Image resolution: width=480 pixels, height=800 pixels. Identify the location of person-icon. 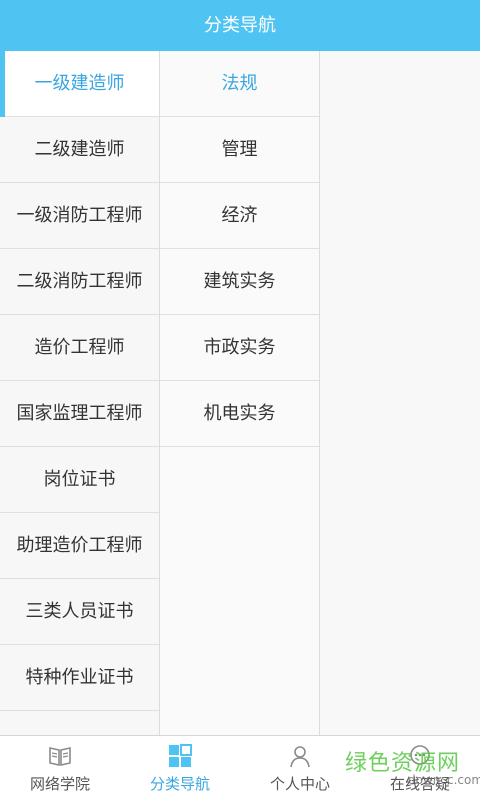
(300, 757).